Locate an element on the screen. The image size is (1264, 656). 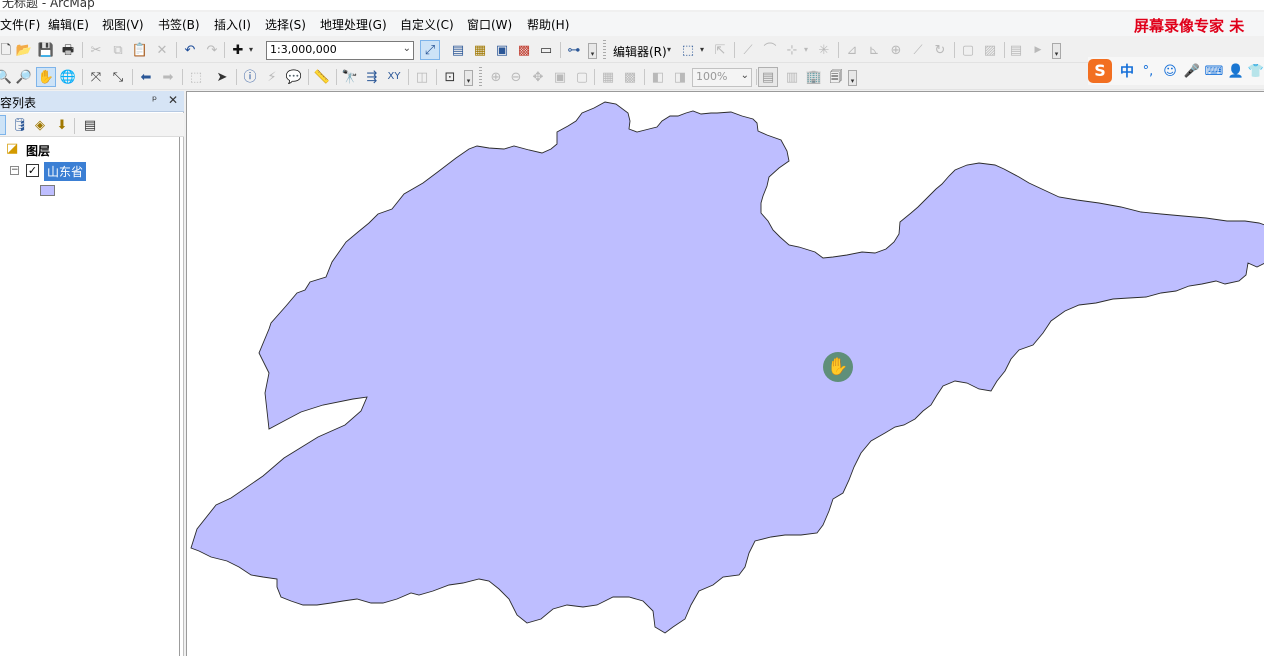
select-by-graphics-icon: ⬚ is located at coordinates (196, 77).